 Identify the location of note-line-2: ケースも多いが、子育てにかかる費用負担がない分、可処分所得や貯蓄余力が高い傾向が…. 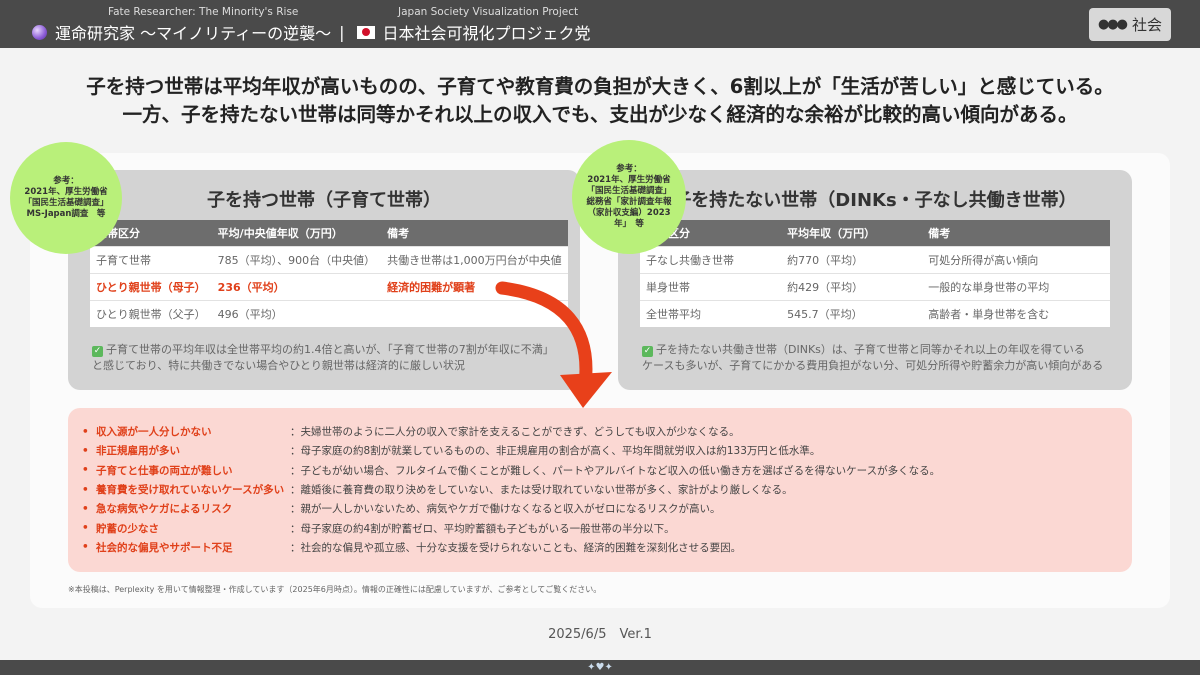
(873, 365).